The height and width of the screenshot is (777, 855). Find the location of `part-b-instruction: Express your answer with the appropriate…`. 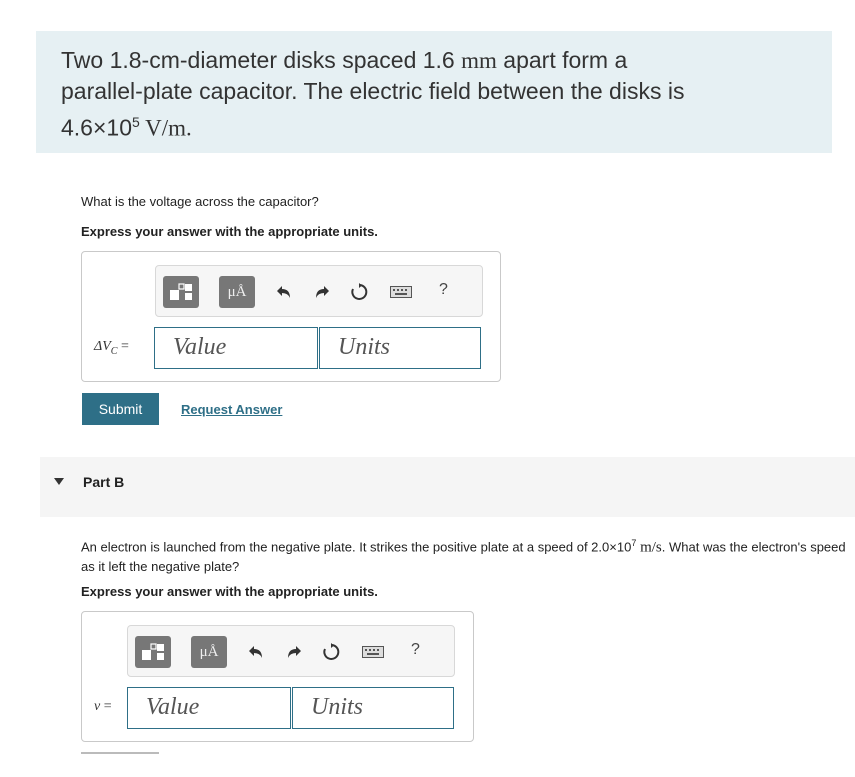

part-b-instruction: Express your answer with the appropriate… is located at coordinates (229, 591).